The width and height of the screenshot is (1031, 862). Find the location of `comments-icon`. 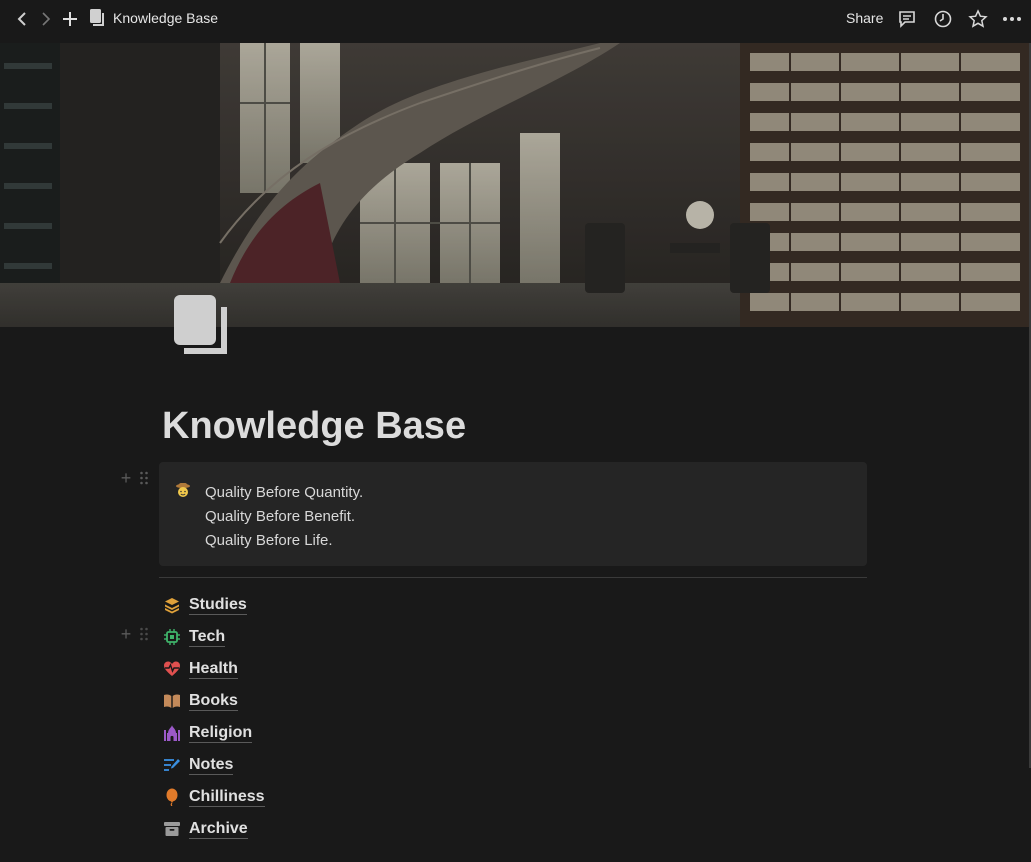

comments-icon is located at coordinates (907, 19).